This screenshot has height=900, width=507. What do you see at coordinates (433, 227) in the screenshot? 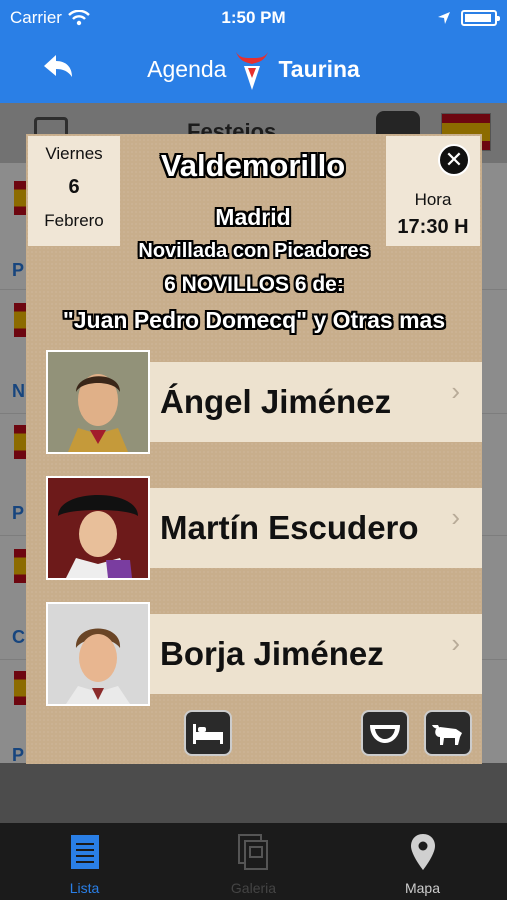
I see `time-value: 17:30 H` at bounding box center [433, 227].